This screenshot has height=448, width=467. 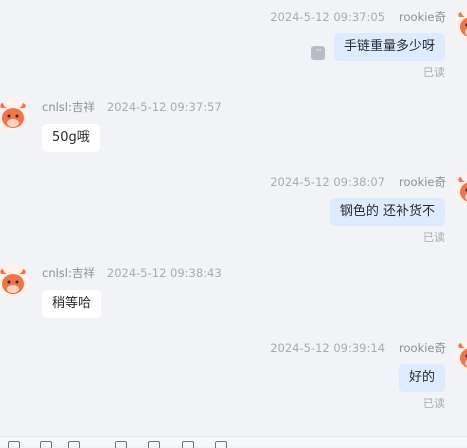 I want to click on message-time: 2024-5-12 09:37:05, so click(x=327, y=17).